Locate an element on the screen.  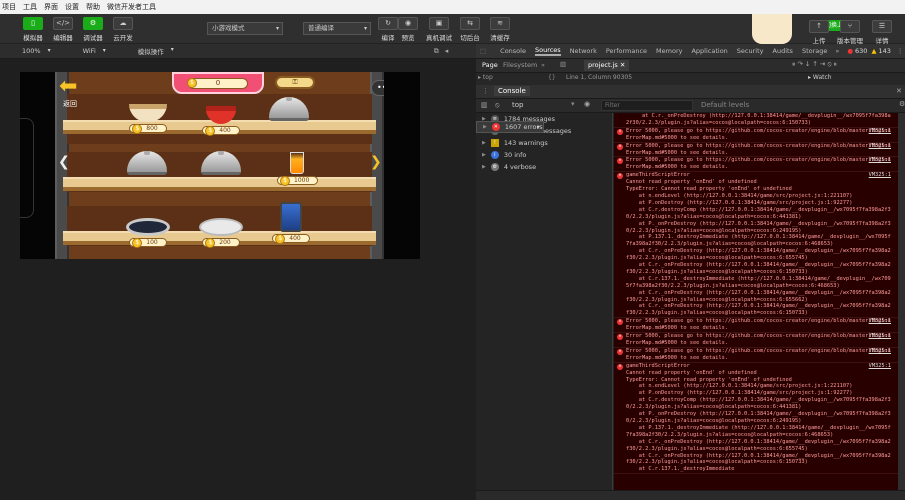
sidebar-info: ▶ i 30 info is located at coordinates (544, 155).